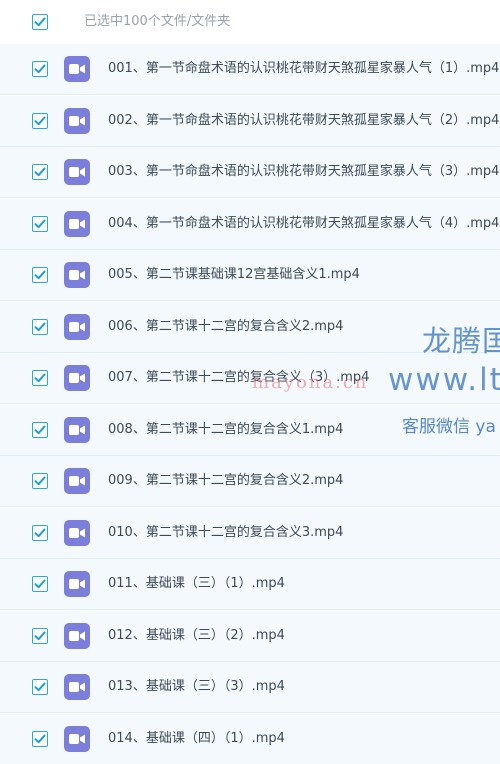 Image resolution: width=500 pixels, height=764 pixels. What do you see at coordinates (303, 172) in the screenshot?
I see `file-name: 003、第一节命盘术语的认识桃花带财天煞孤星家暴人气（3）.mp4` at bounding box center [303, 172].